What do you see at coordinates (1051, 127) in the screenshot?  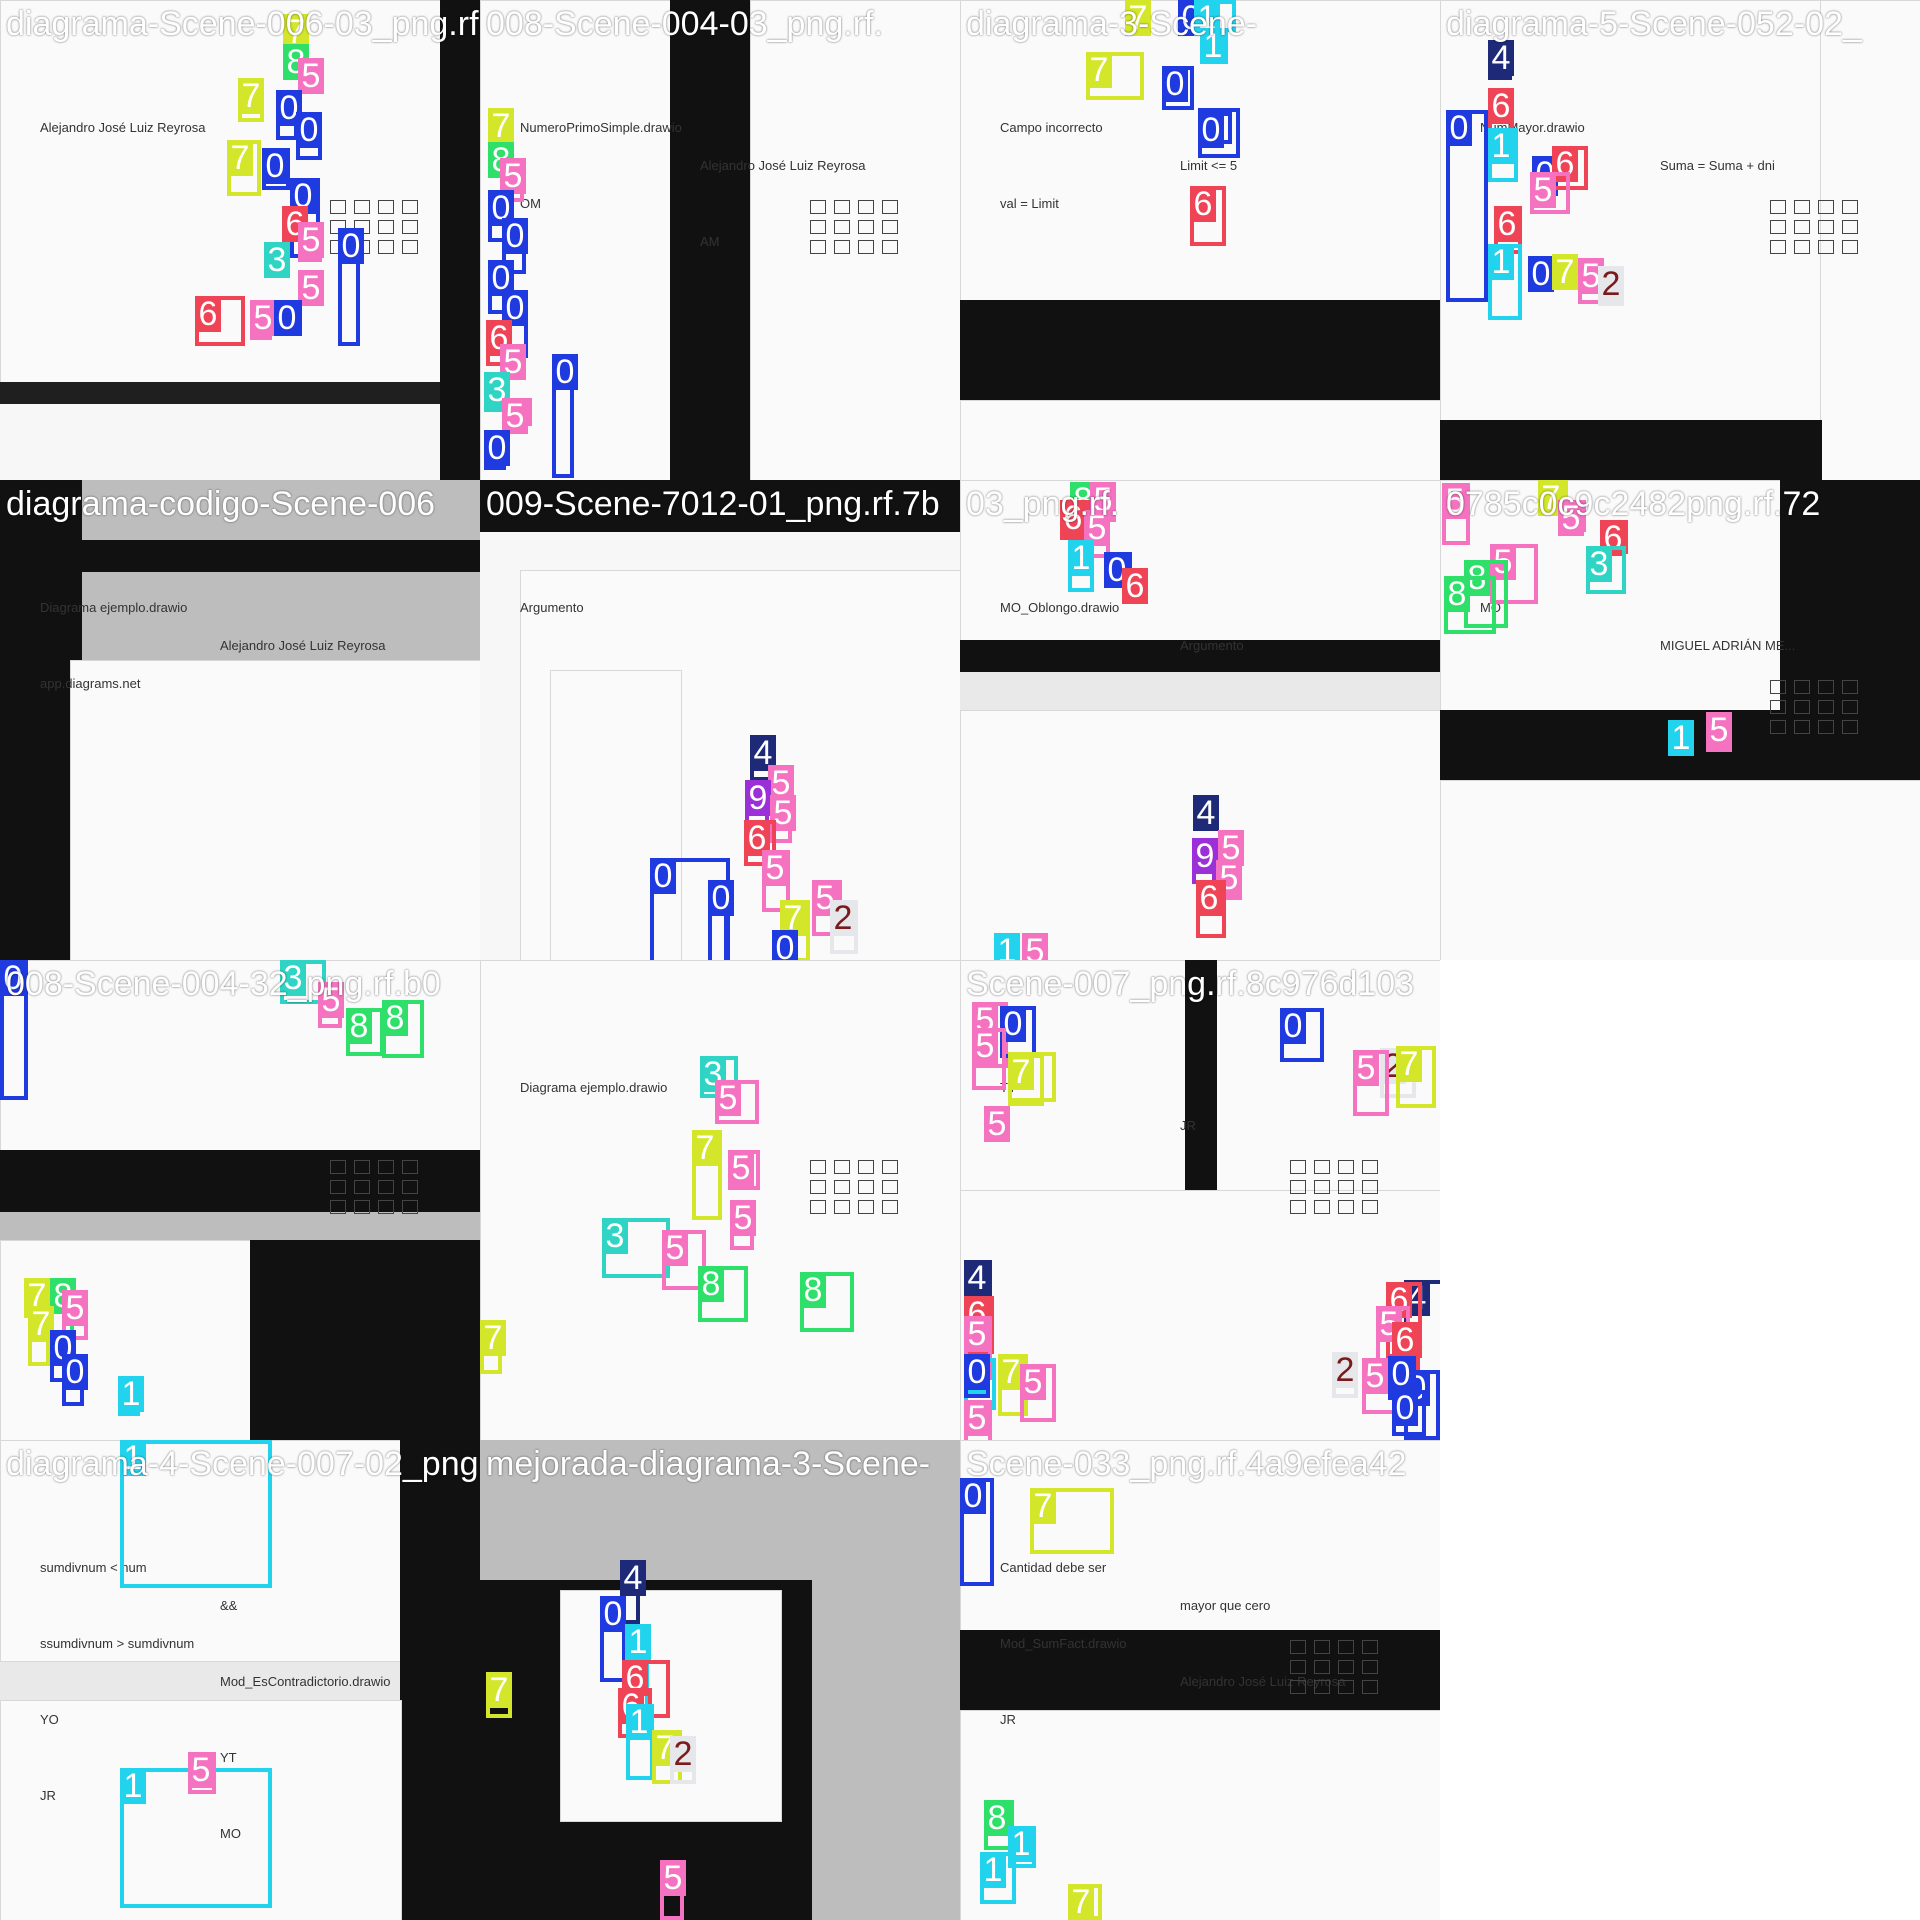 I see `screen-text: Campo incorrecto` at bounding box center [1051, 127].